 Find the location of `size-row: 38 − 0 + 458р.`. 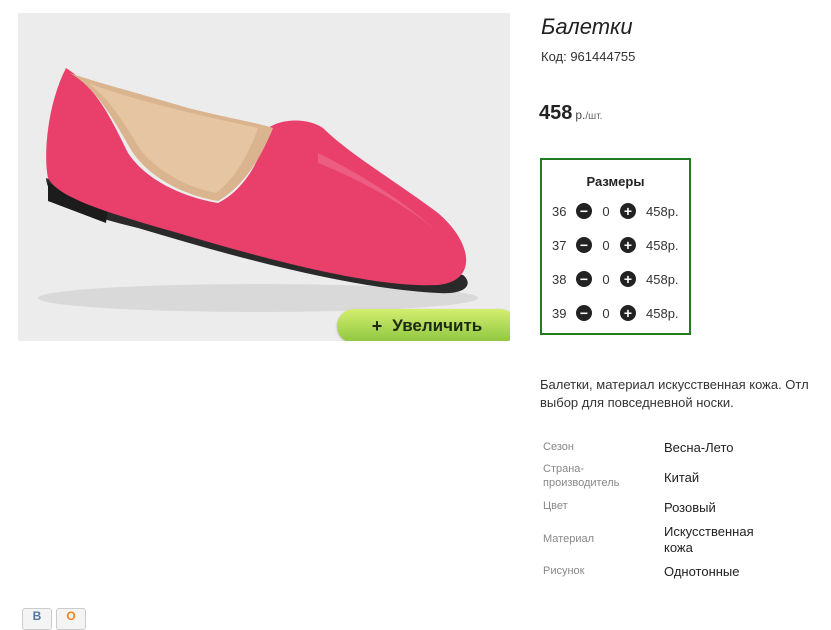

size-row: 38 − 0 + 458р. is located at coordinates (615, 279).